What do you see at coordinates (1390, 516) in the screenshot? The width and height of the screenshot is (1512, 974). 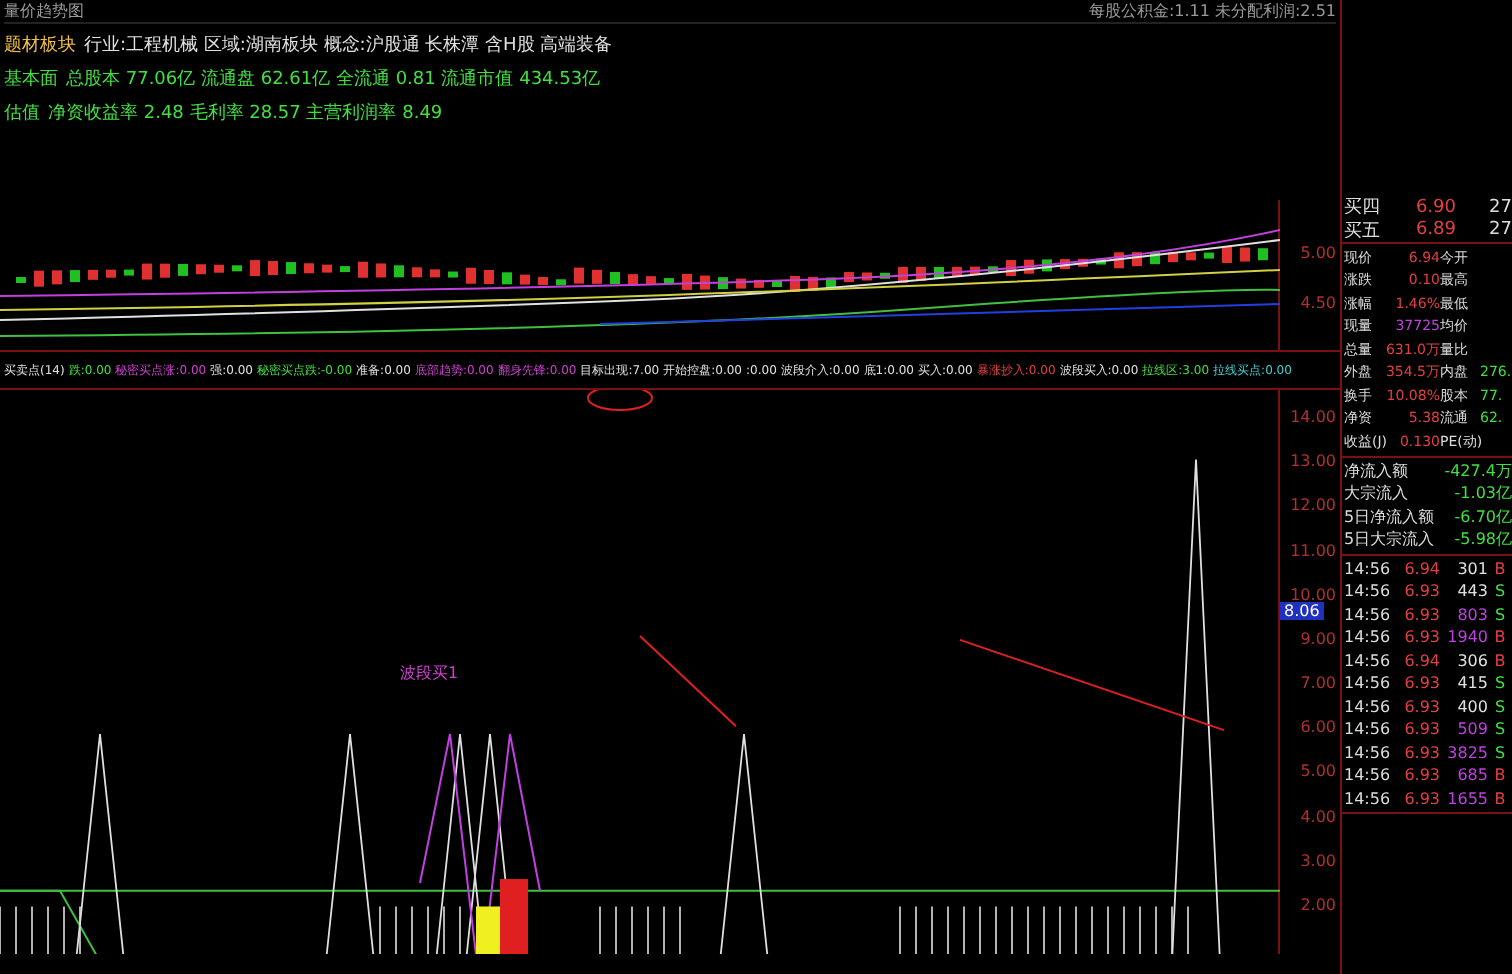 I see `flow-label: 5日净流入额` at bounding box center [1390, 516].